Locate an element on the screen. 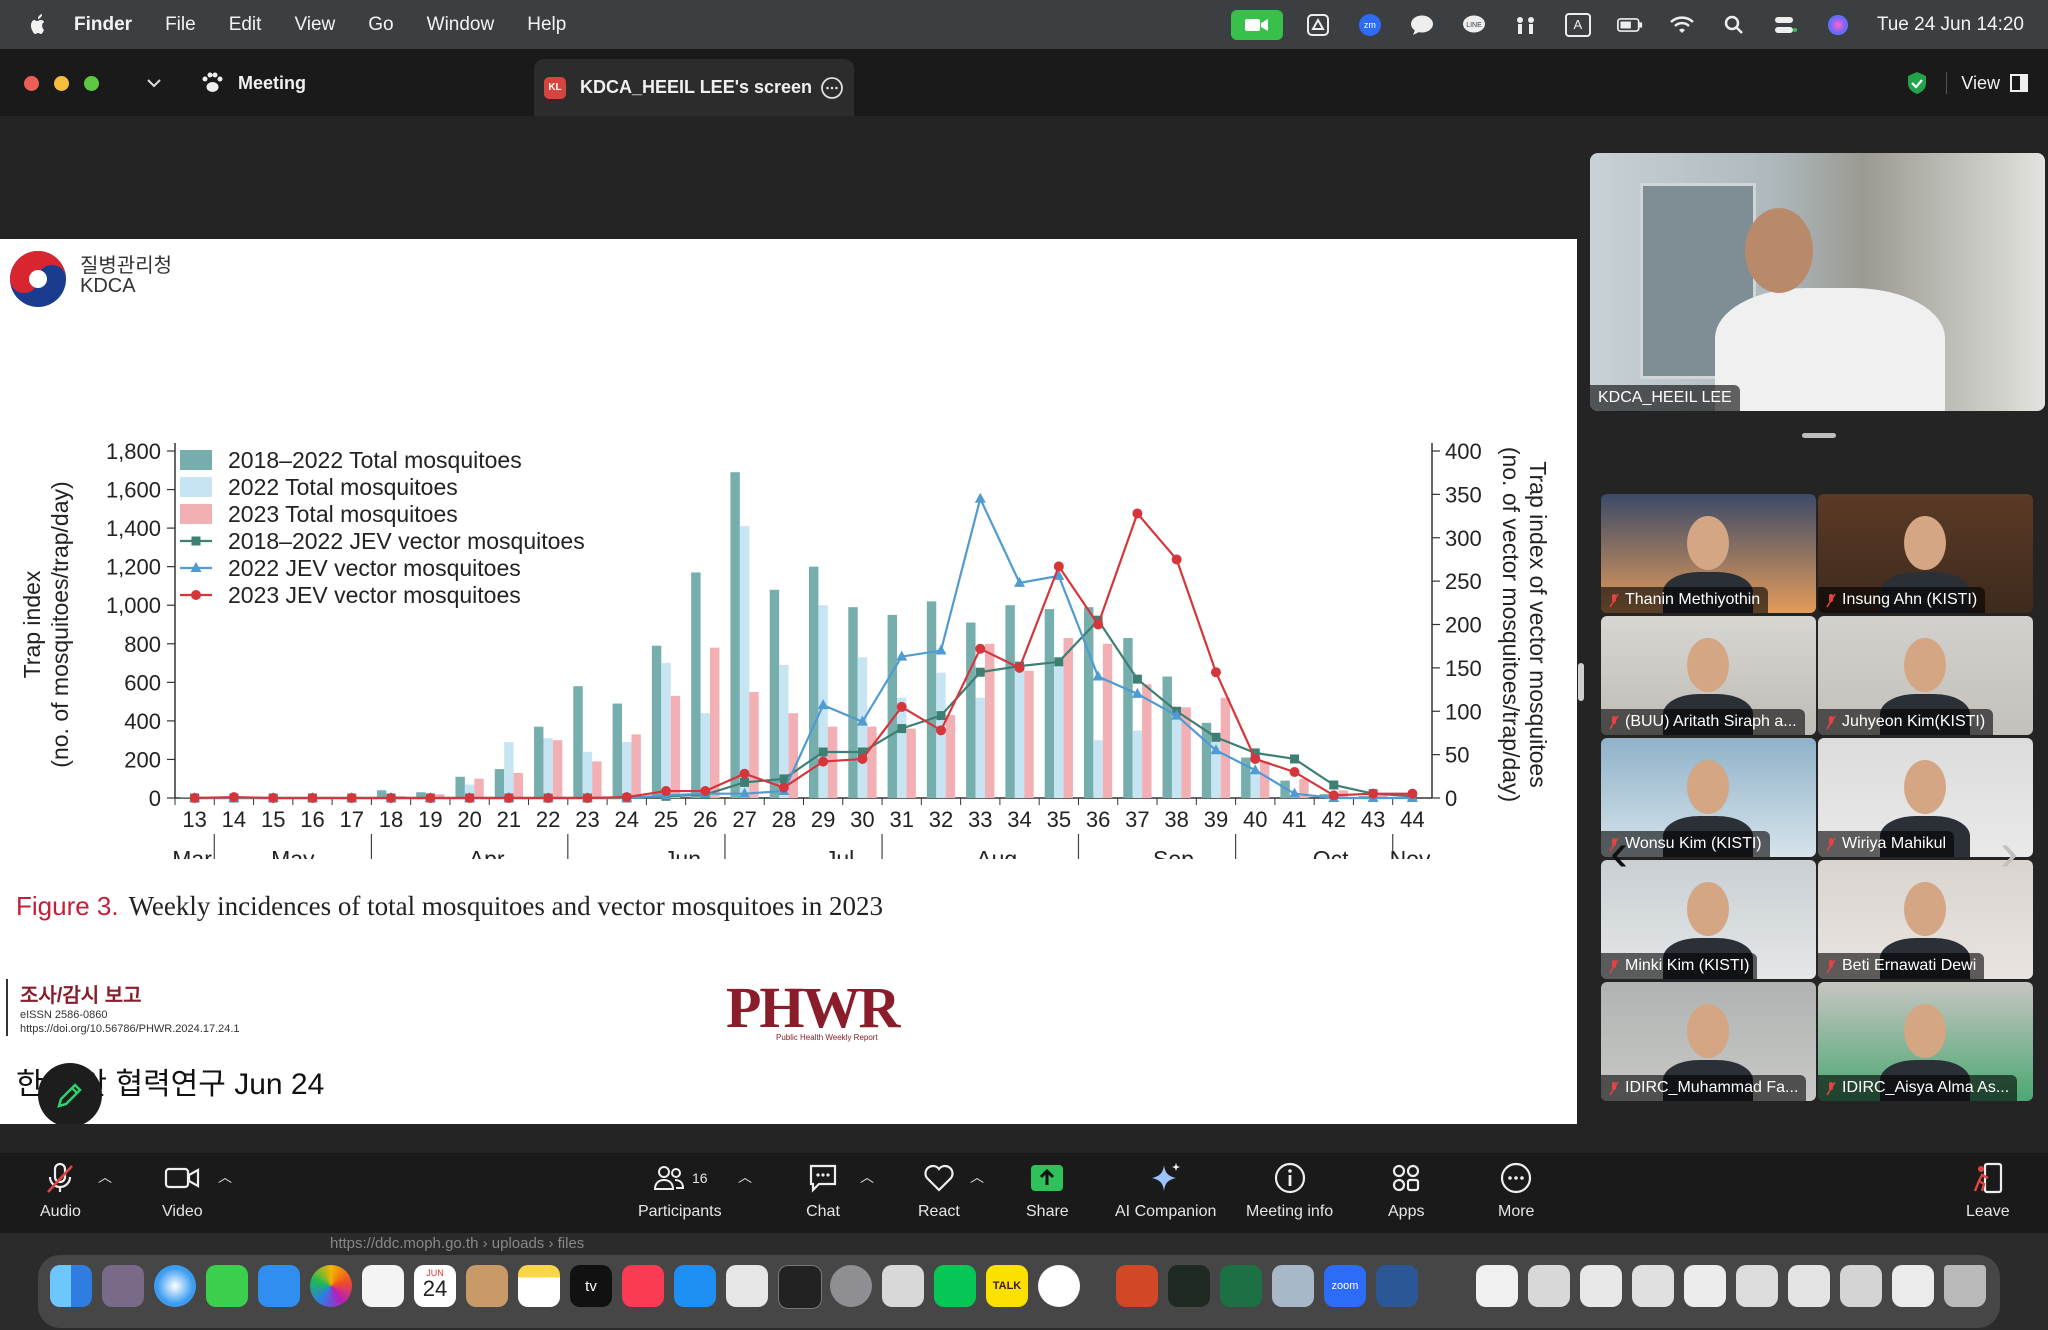 Image resolution: width=2048 pixels, height=1330 pixels. apps-button: Apps is located at coordinates (1406, 1191).